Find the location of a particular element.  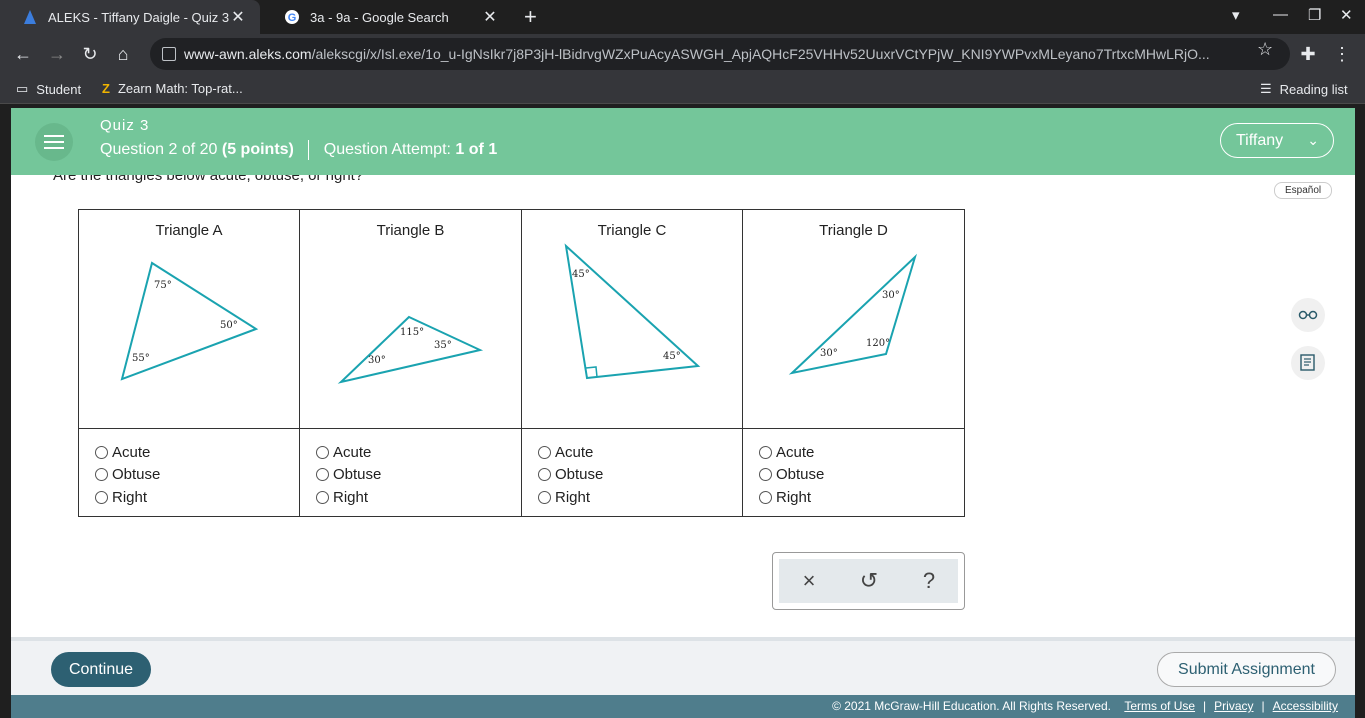

notes-icon is located at coordinates (1308, 363).